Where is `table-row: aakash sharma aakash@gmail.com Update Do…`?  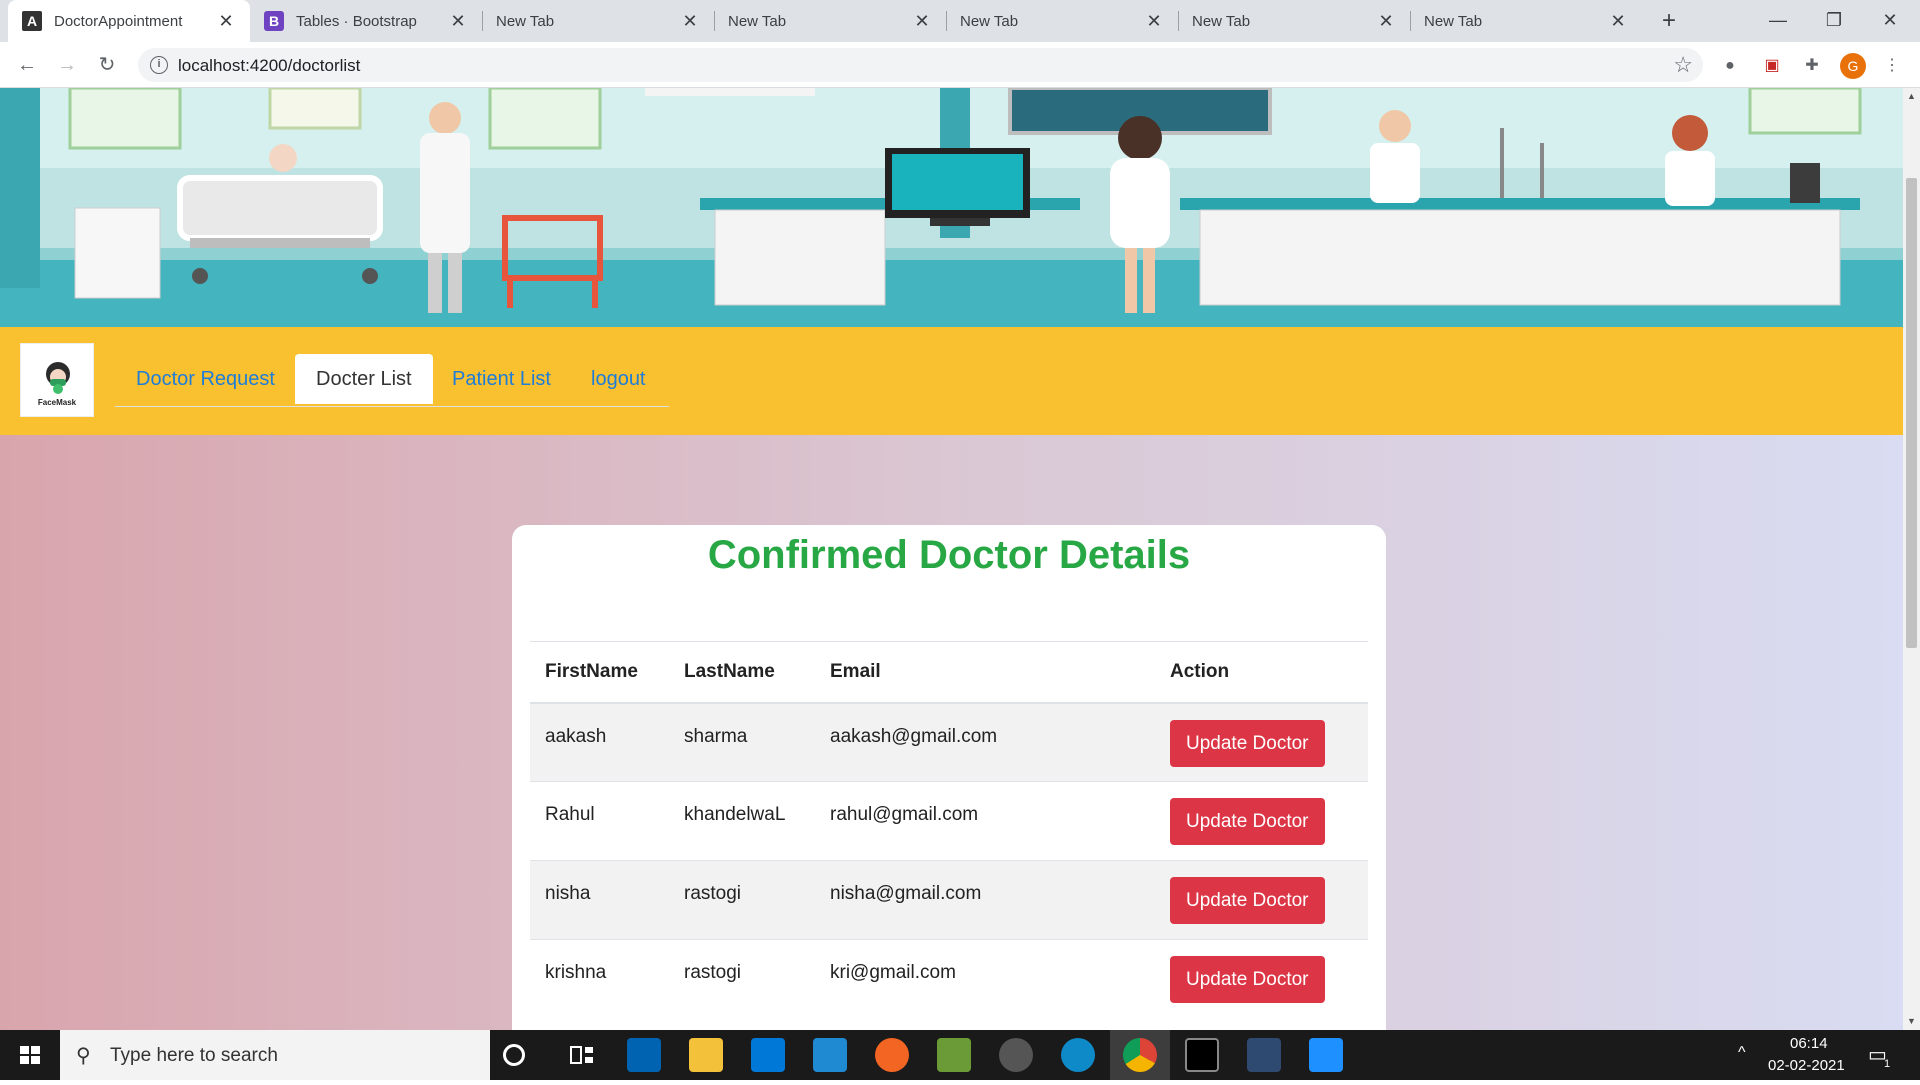 table-row: aakash sharma aakash@gmail.com Update Do… is located at coordinates (949, 742).